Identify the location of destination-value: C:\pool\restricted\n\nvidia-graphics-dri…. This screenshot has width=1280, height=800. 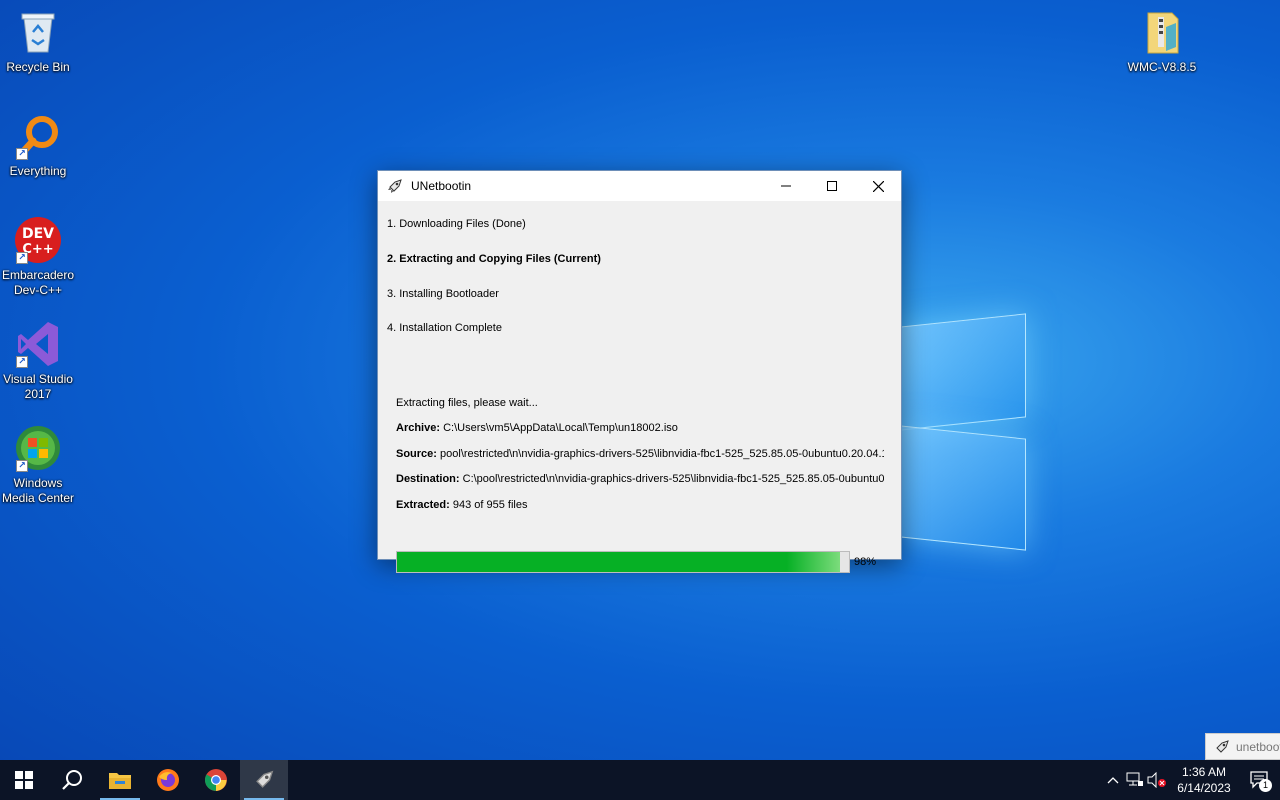
(673, 479).